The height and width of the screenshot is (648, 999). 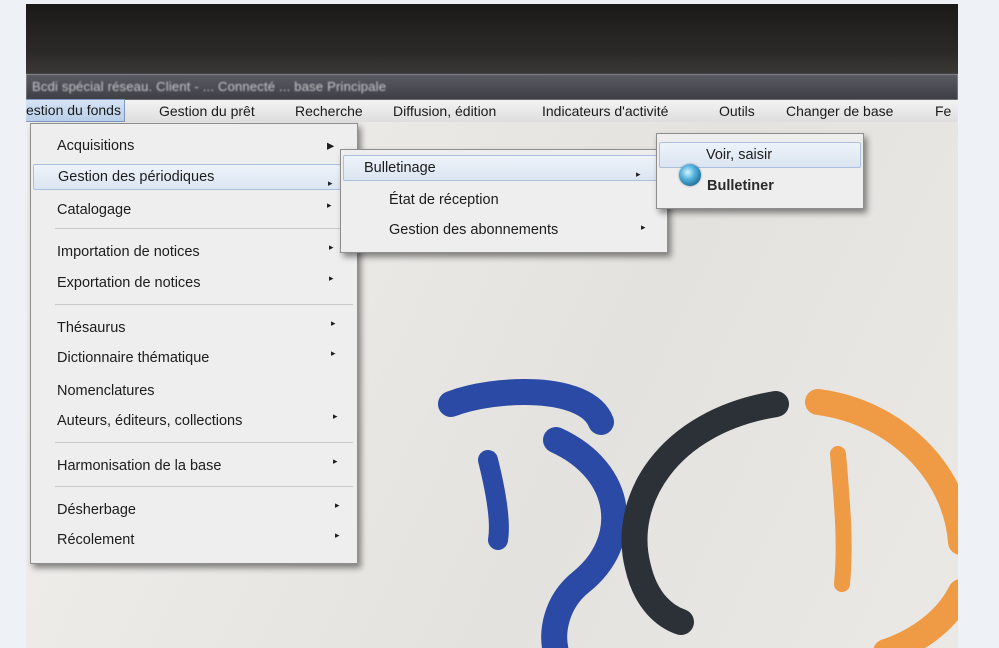 I want to click on menu-item-label: Bulletiner, so click(x=740, y=186).